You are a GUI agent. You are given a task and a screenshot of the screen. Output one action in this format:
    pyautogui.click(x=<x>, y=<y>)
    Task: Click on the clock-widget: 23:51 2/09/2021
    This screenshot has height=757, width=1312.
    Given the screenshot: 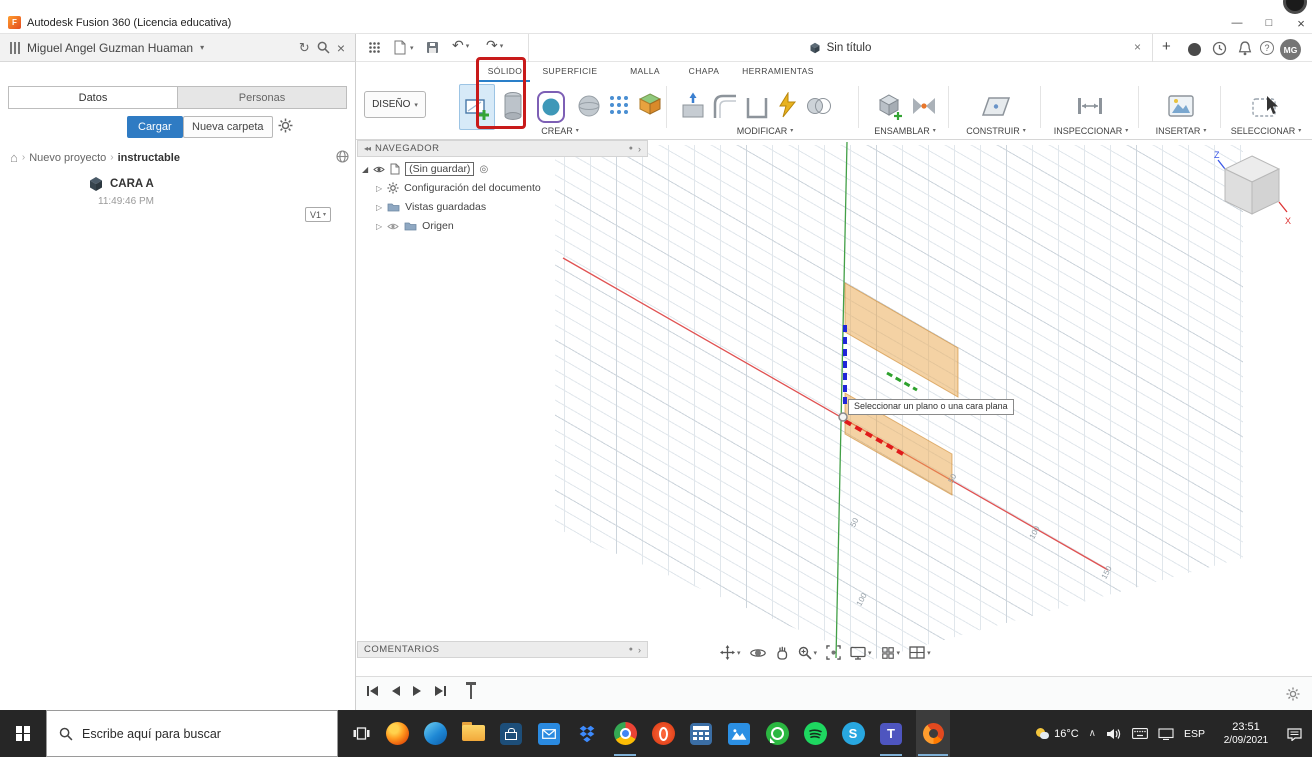 What is the action you would take?
    pyautogui.click(x=1246, y=733)
    